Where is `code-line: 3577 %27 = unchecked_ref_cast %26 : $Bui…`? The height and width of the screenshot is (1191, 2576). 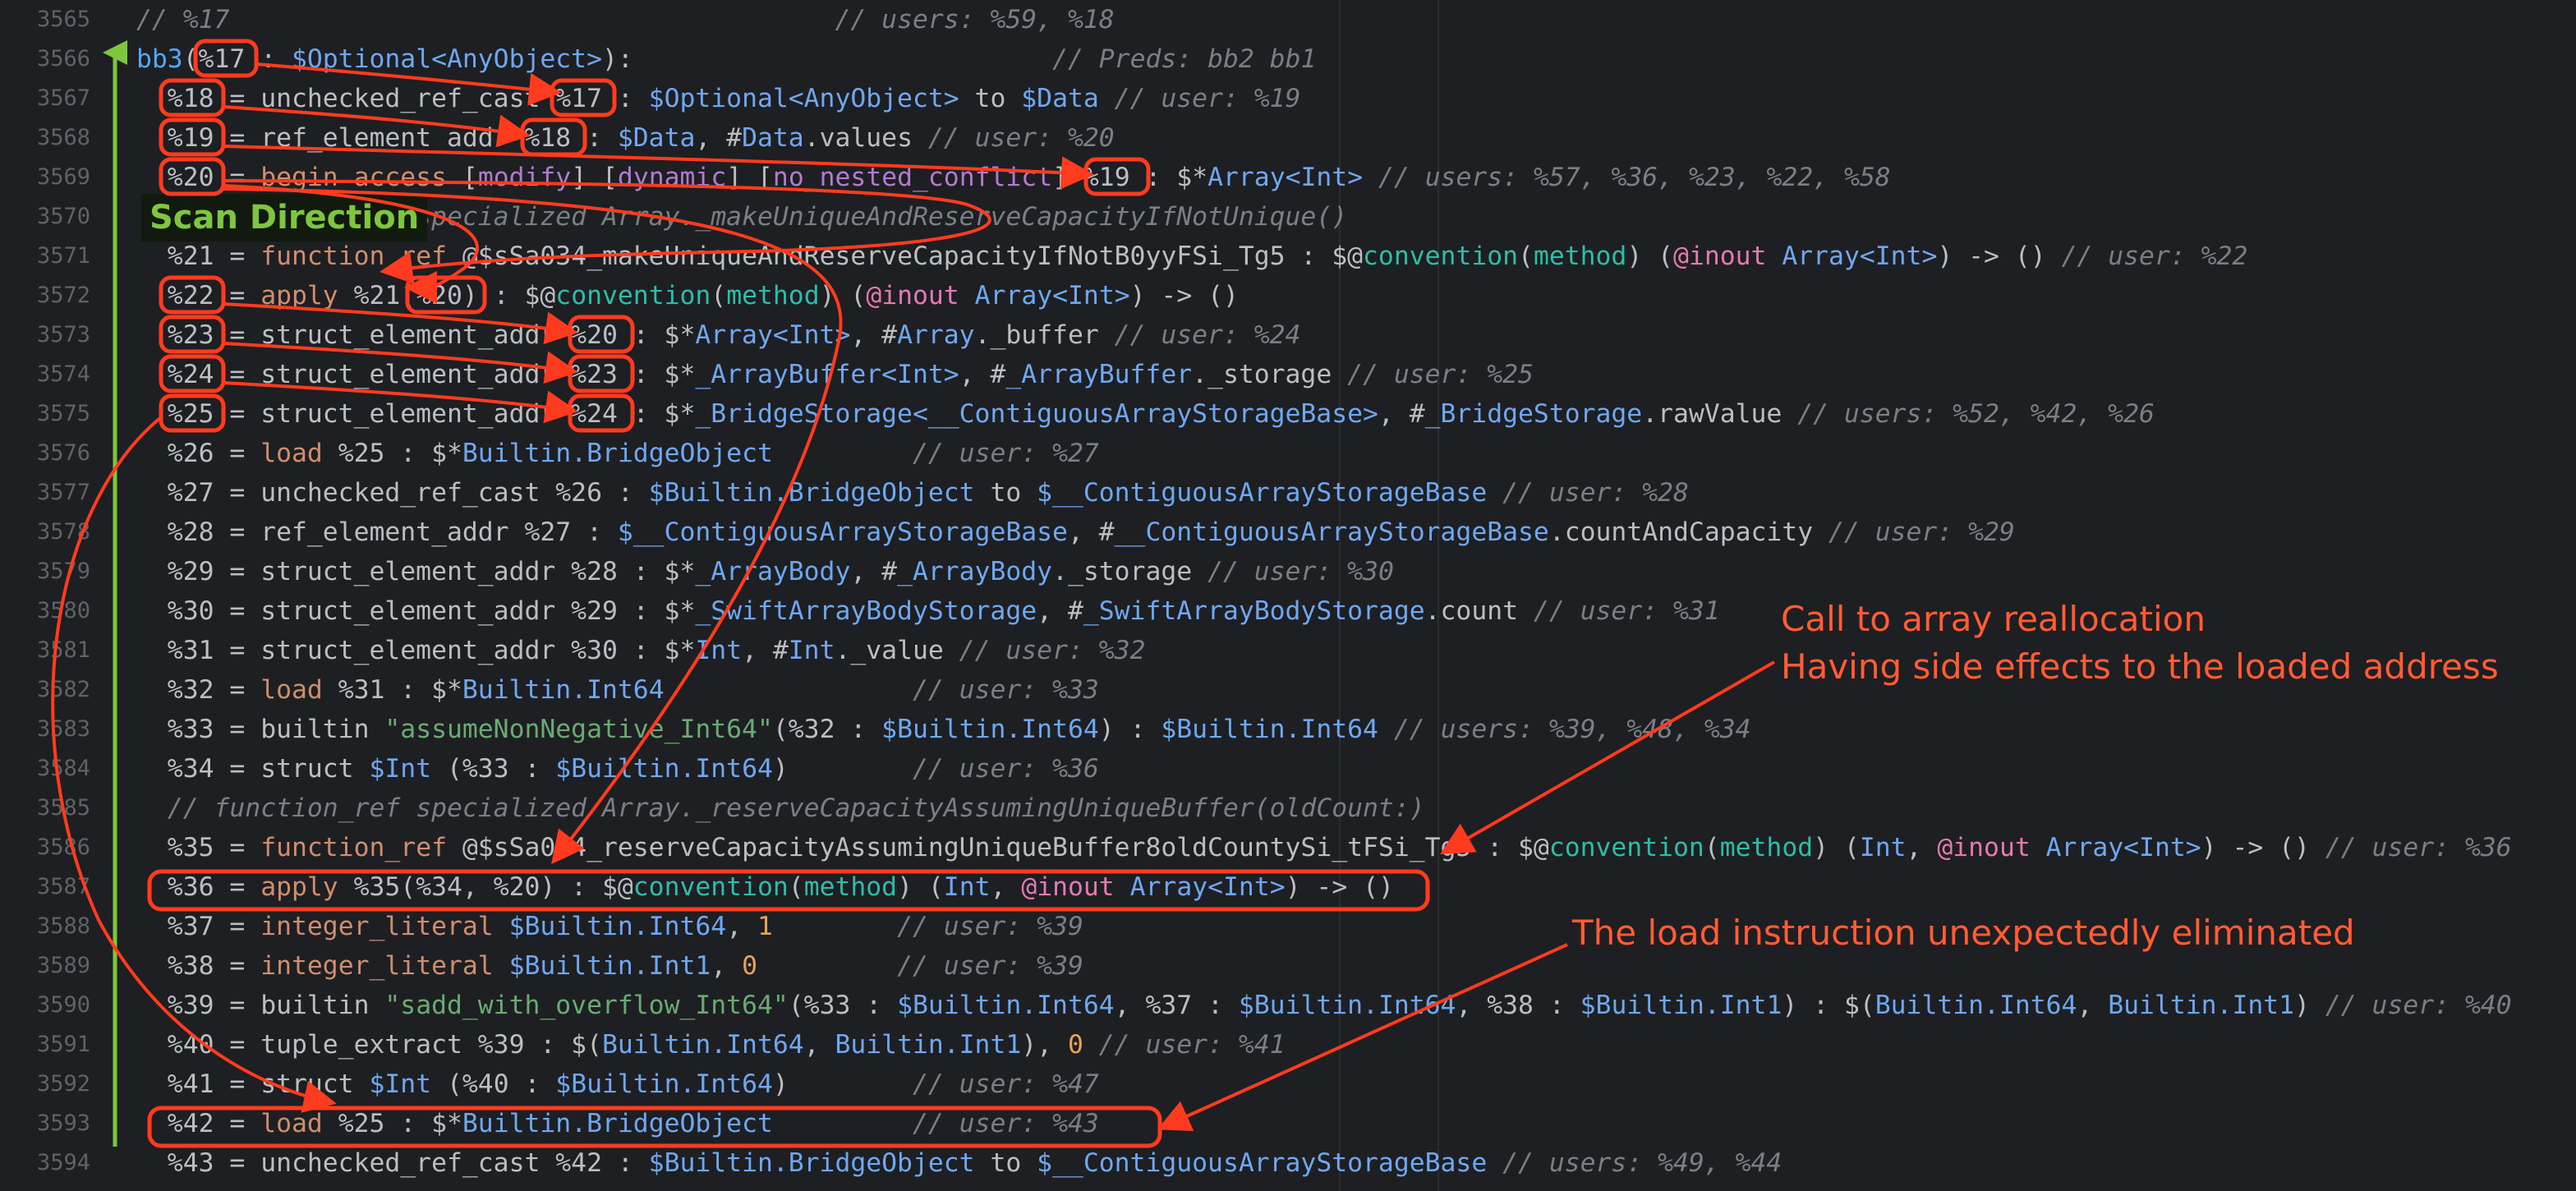 code-line: 3577 %27 = unchecked_ref_cast %26 : $Bui… is located at coordinates (1288, 493).